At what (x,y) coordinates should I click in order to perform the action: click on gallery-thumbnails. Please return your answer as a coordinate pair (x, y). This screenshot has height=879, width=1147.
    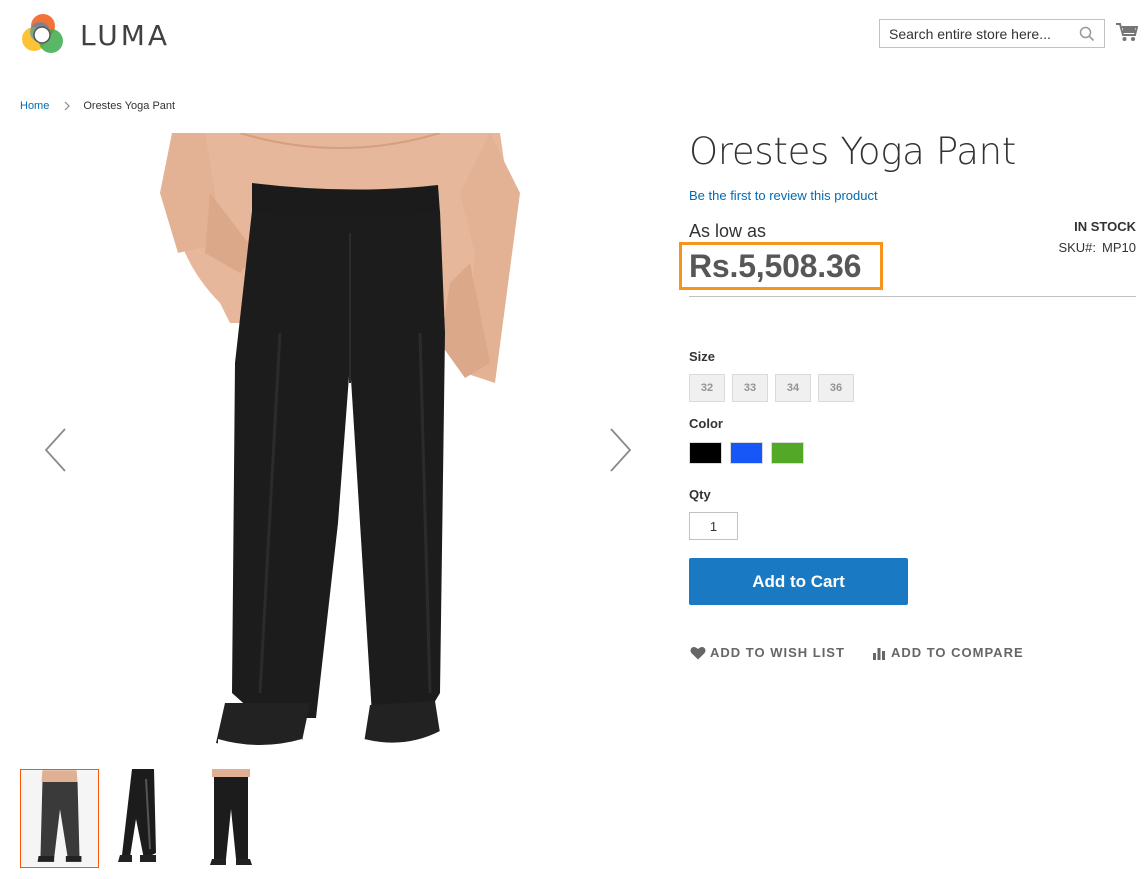
    Looking at the image, I should click on (149, 818).